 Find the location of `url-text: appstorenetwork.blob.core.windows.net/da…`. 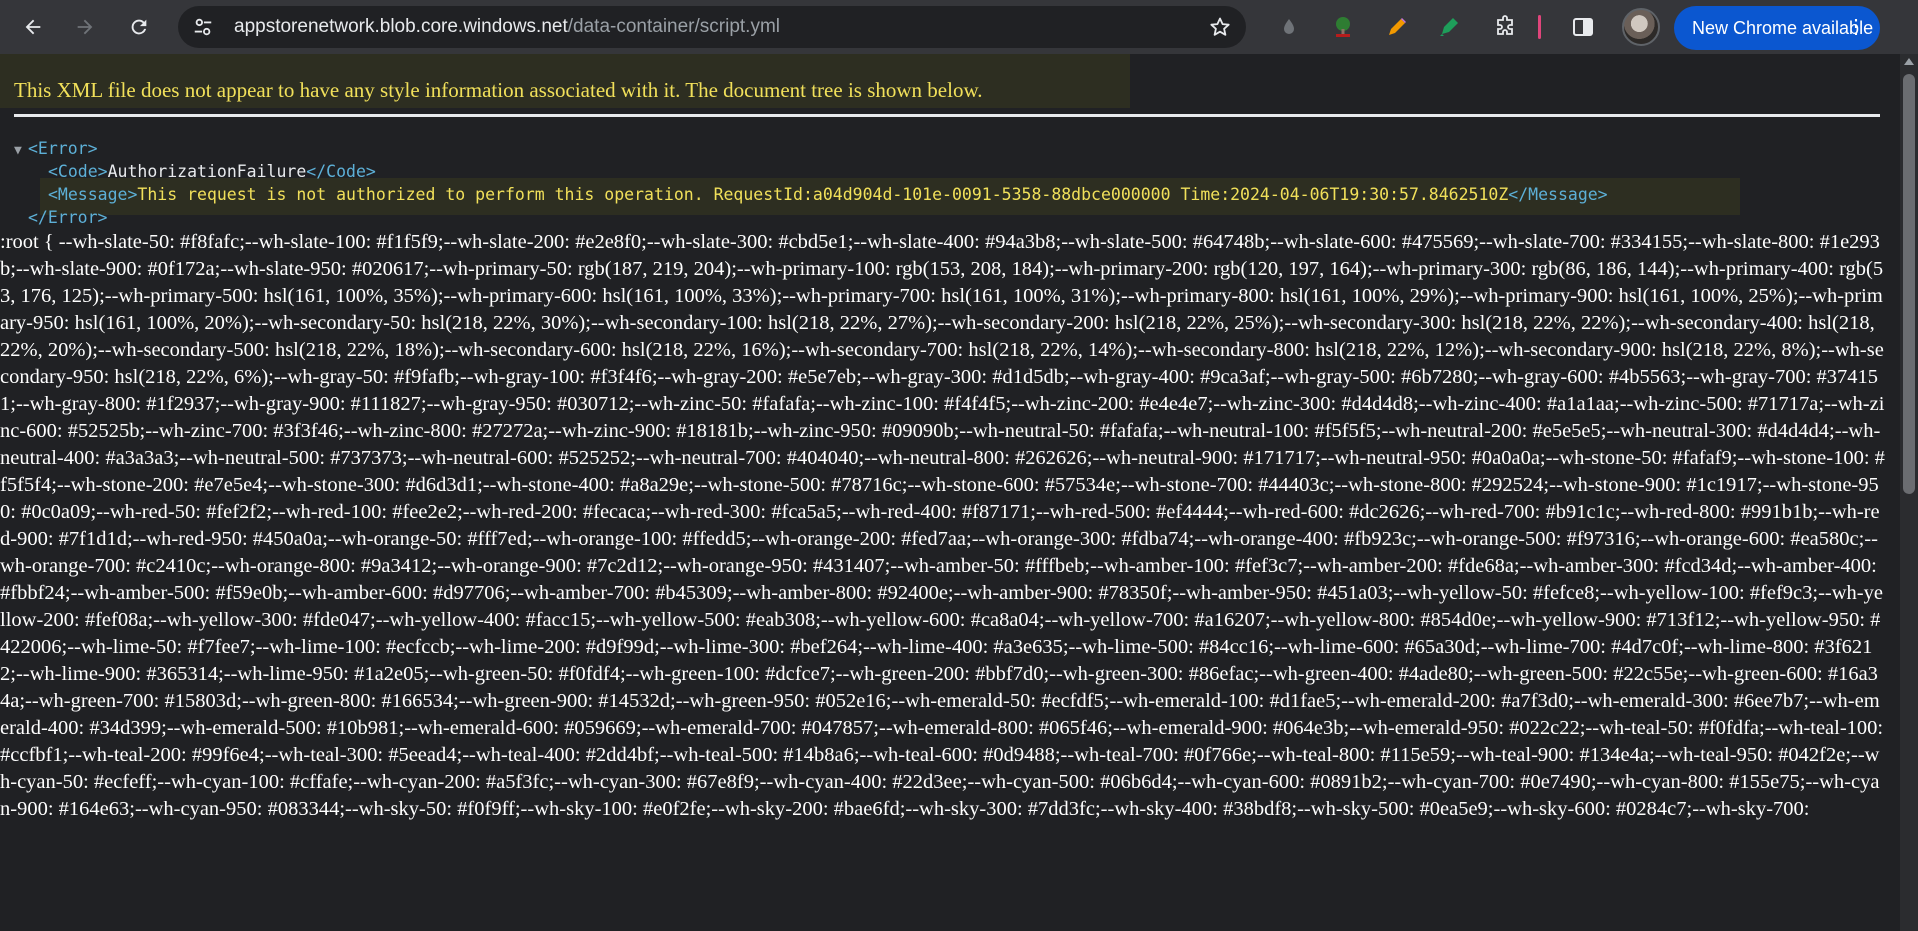

url-text: appstorenetwork.blob.core.windows.net/da… is located at coordinates (507, 27).